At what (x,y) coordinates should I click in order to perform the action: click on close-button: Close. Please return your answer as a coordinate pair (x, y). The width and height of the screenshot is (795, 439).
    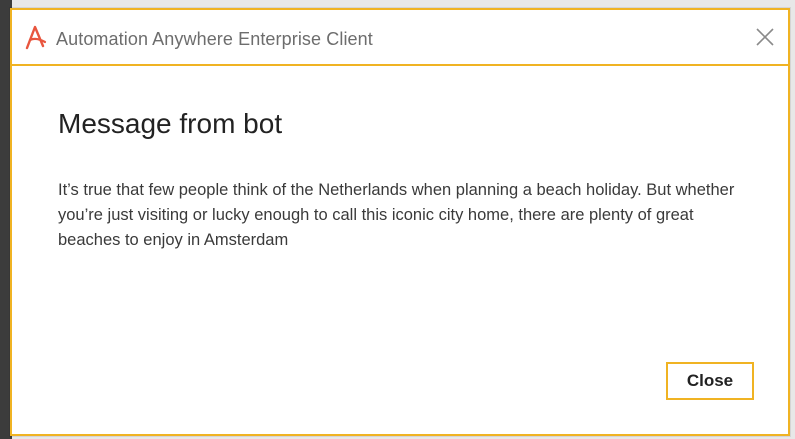
    Looking at the image, I should click on (710, 381).